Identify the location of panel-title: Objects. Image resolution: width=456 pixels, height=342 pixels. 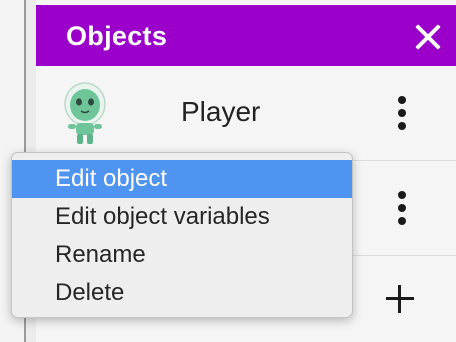
(117, 36).